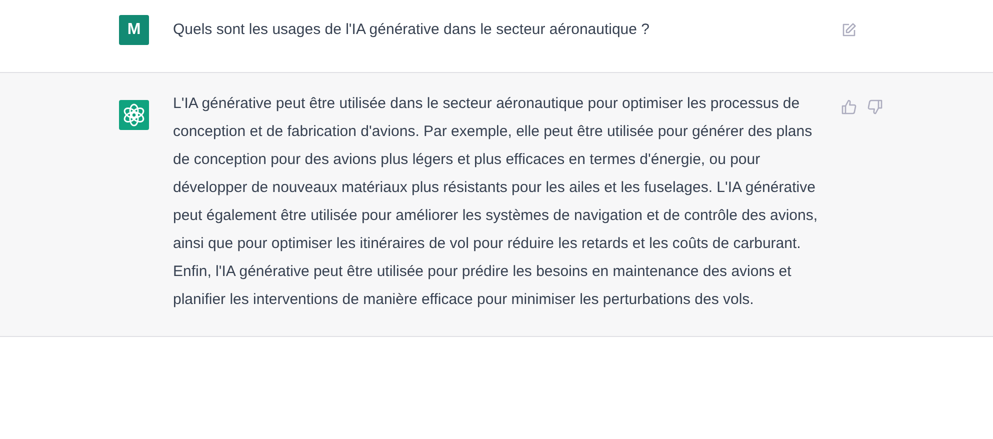 This screenshot has width=993, height=439. I want to click on user-avatar: M, so click(134, 30).